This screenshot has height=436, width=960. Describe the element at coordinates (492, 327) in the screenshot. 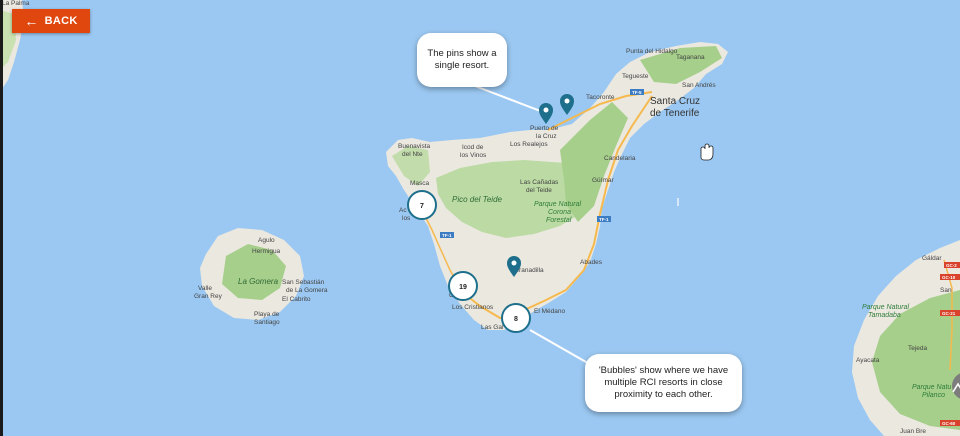

I see `label-las-galletas: Las Gal` at that location.